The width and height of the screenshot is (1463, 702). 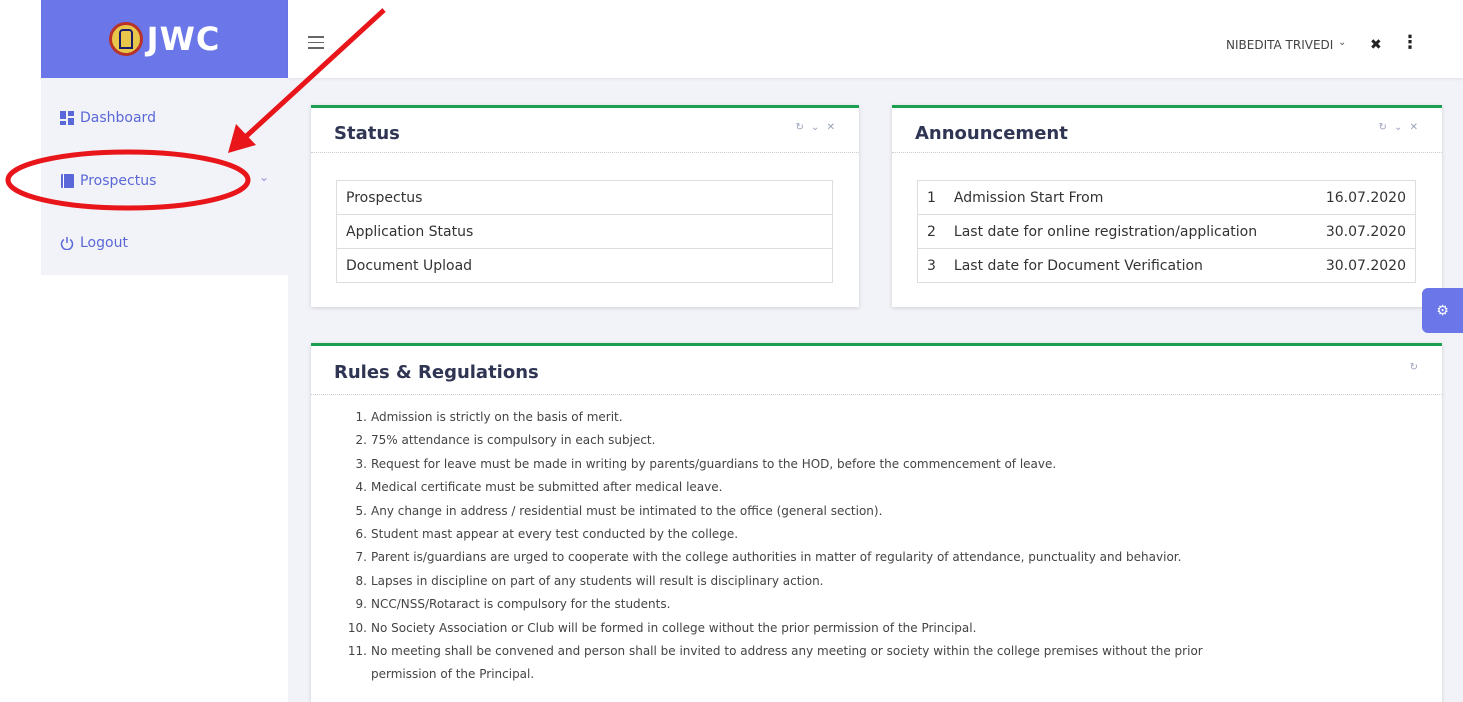 What do you see at coordinates (361, 534) in the screenshot?
I see `rule-number: 6.` at bounding box center [361, 534].